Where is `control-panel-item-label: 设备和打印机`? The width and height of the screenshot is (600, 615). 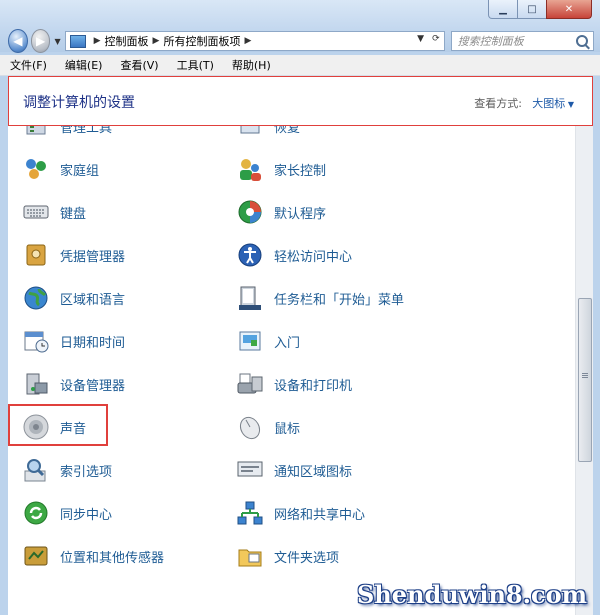
control-panel-item-label: 设备和打印机 is located at coordinates (313, 384).